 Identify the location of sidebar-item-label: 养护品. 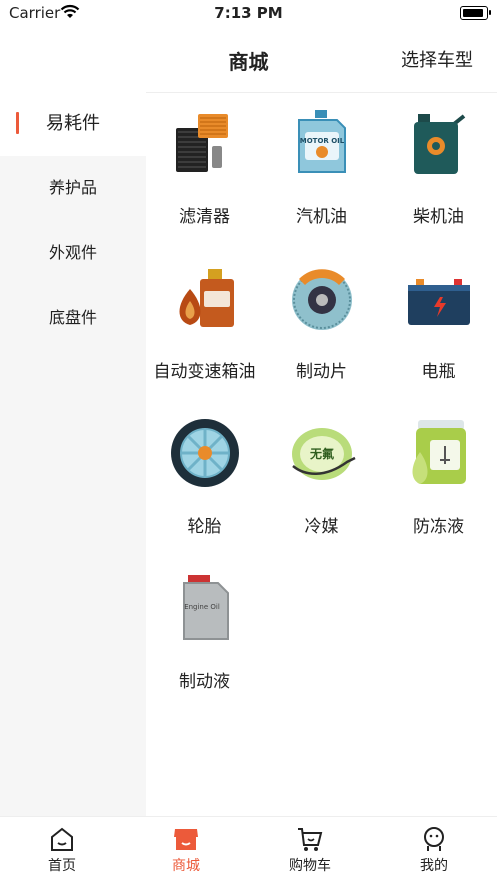
(72, 187).